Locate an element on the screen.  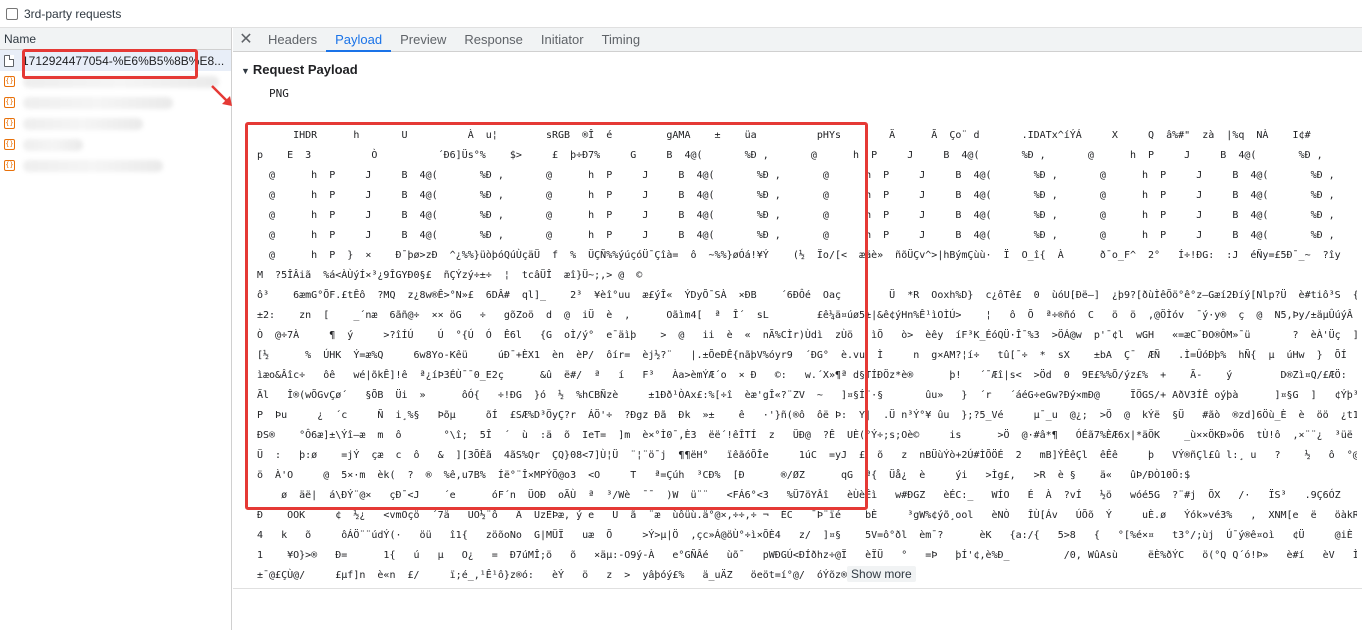
png-label: PNG is located at coordinates (279, 93).